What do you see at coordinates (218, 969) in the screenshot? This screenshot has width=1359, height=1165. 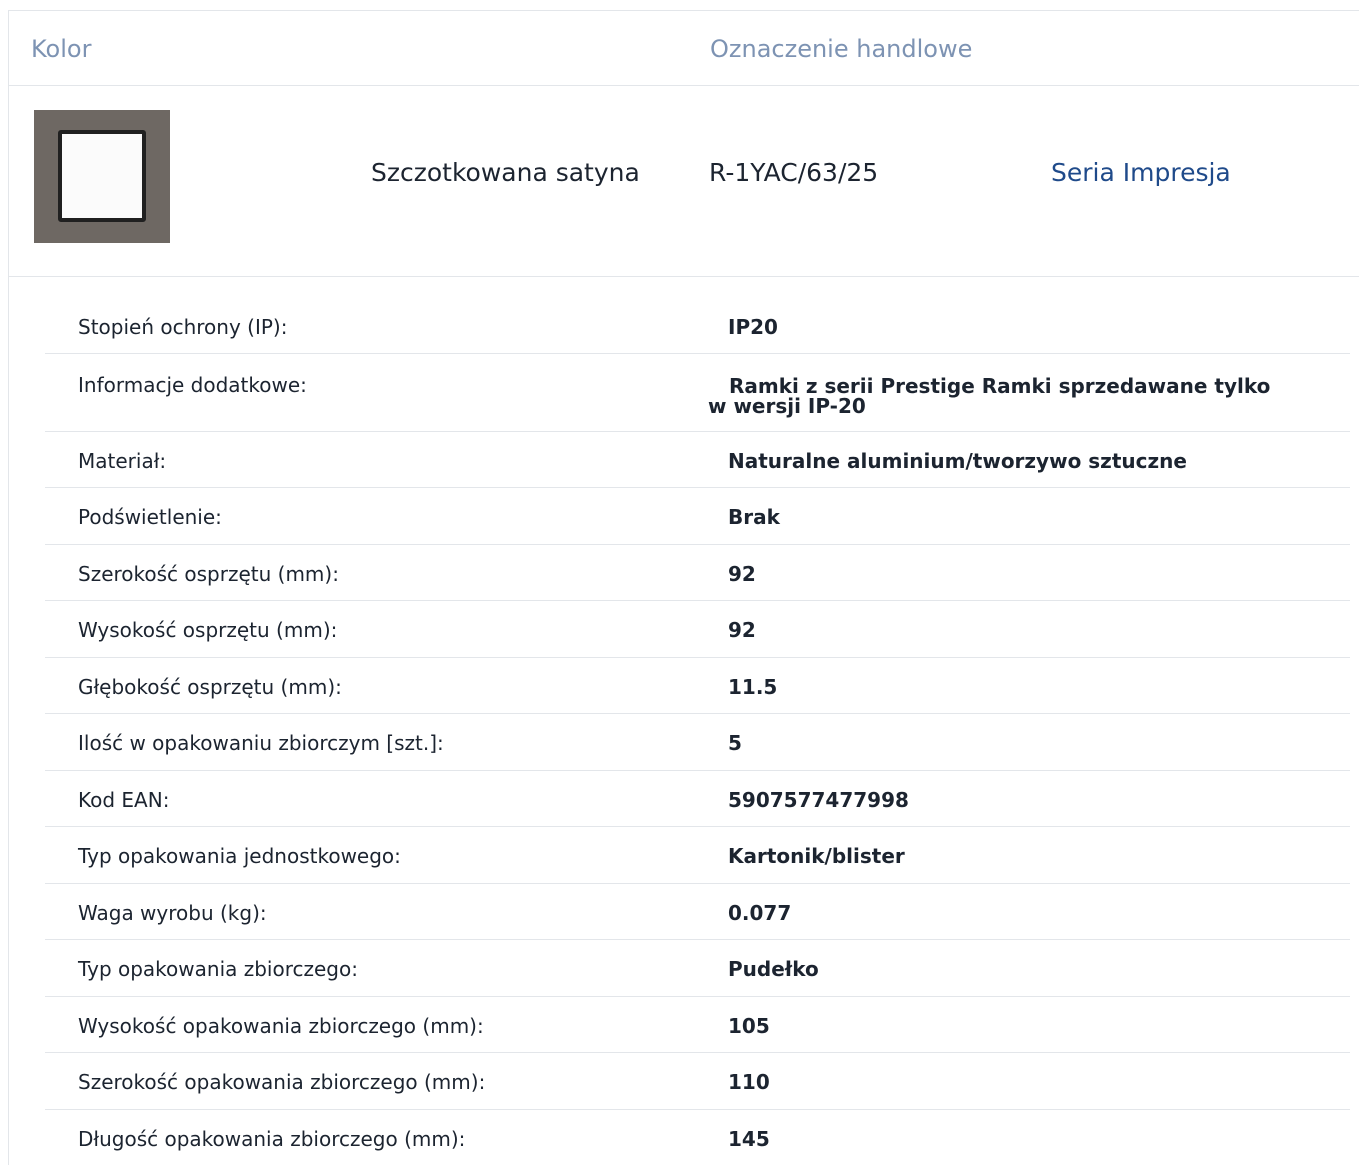 I see `spec-label: Typ opakowania zbiorczego:` at bounding box center [218, 969].